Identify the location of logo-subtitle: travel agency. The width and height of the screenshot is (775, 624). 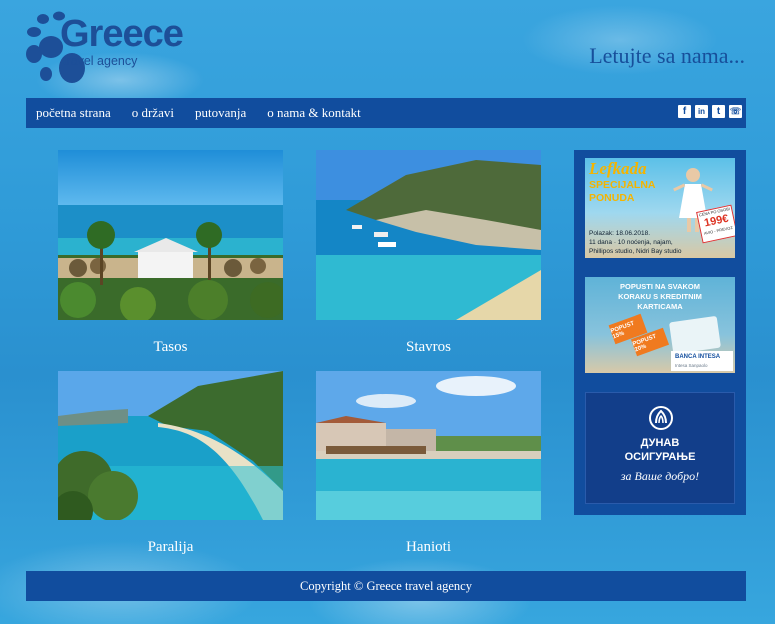
(100, 61).